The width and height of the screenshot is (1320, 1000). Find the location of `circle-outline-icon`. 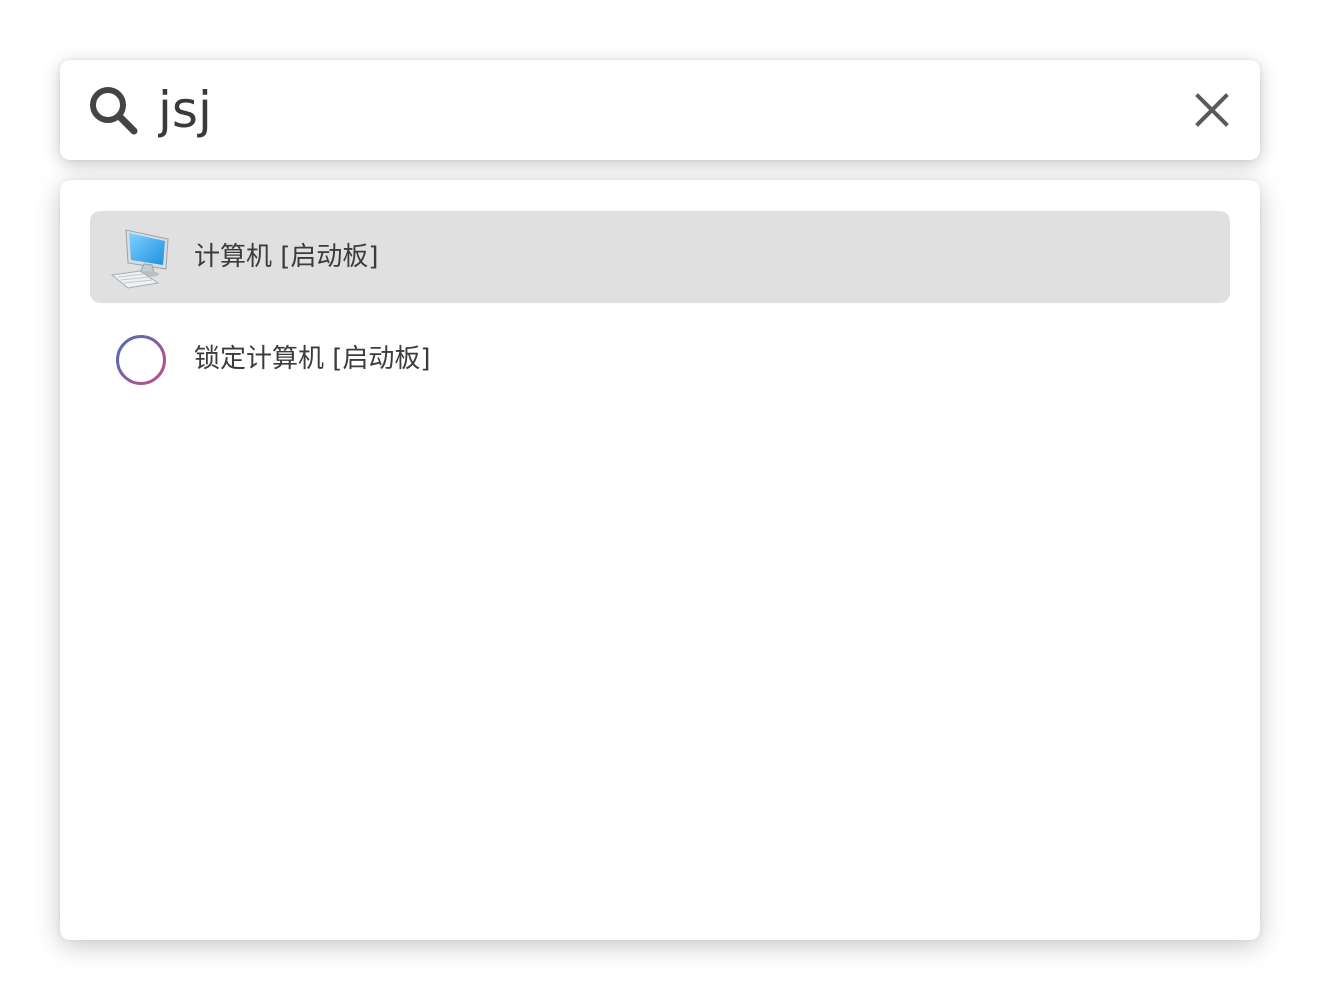

circle-outline-icon is located at coordinates (141, 360).